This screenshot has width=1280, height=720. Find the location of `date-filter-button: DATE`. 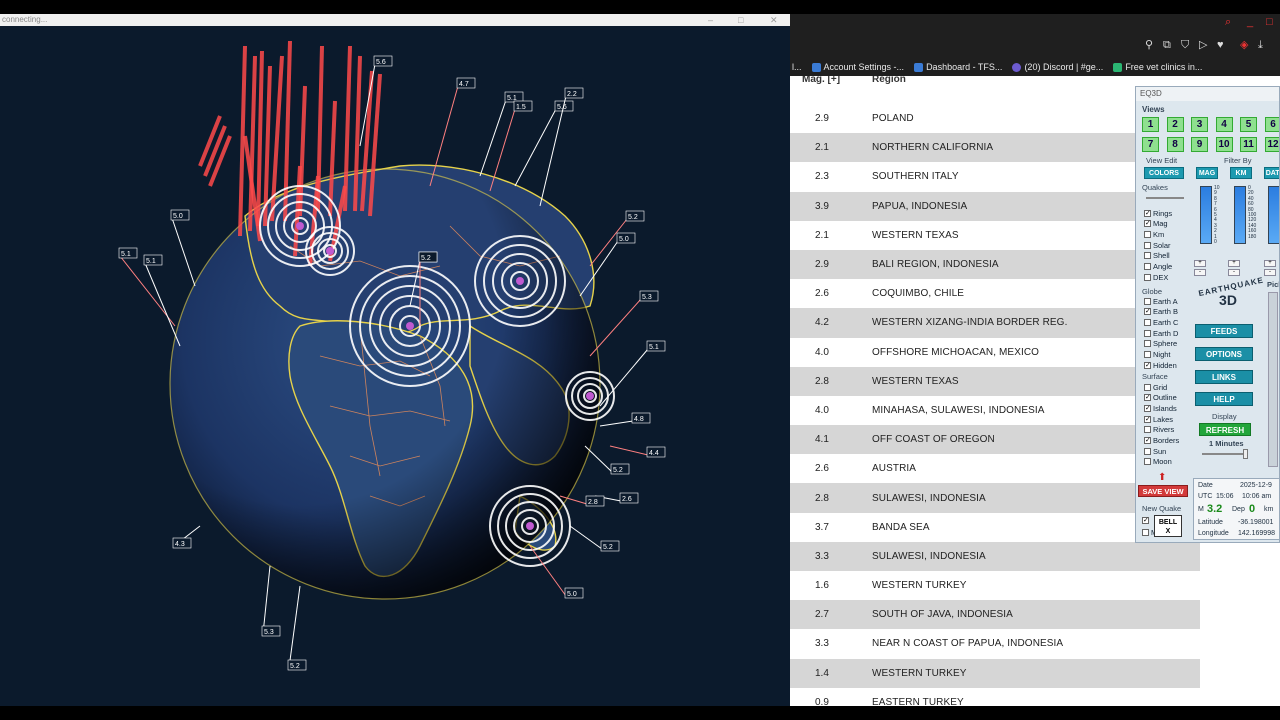

date-filter-button: DATE is located at coordinates (1271, 173).